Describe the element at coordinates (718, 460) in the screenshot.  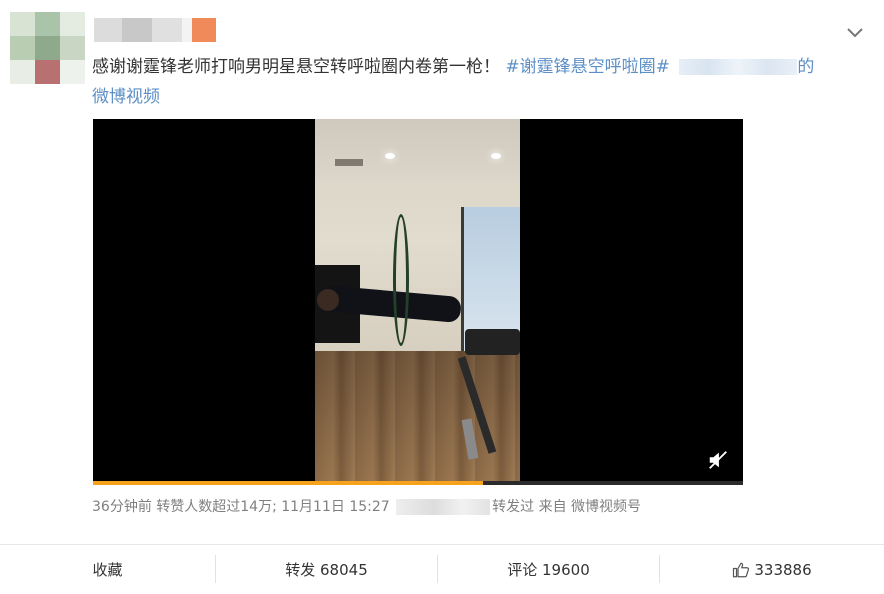
I see `mute-icon` at that location.